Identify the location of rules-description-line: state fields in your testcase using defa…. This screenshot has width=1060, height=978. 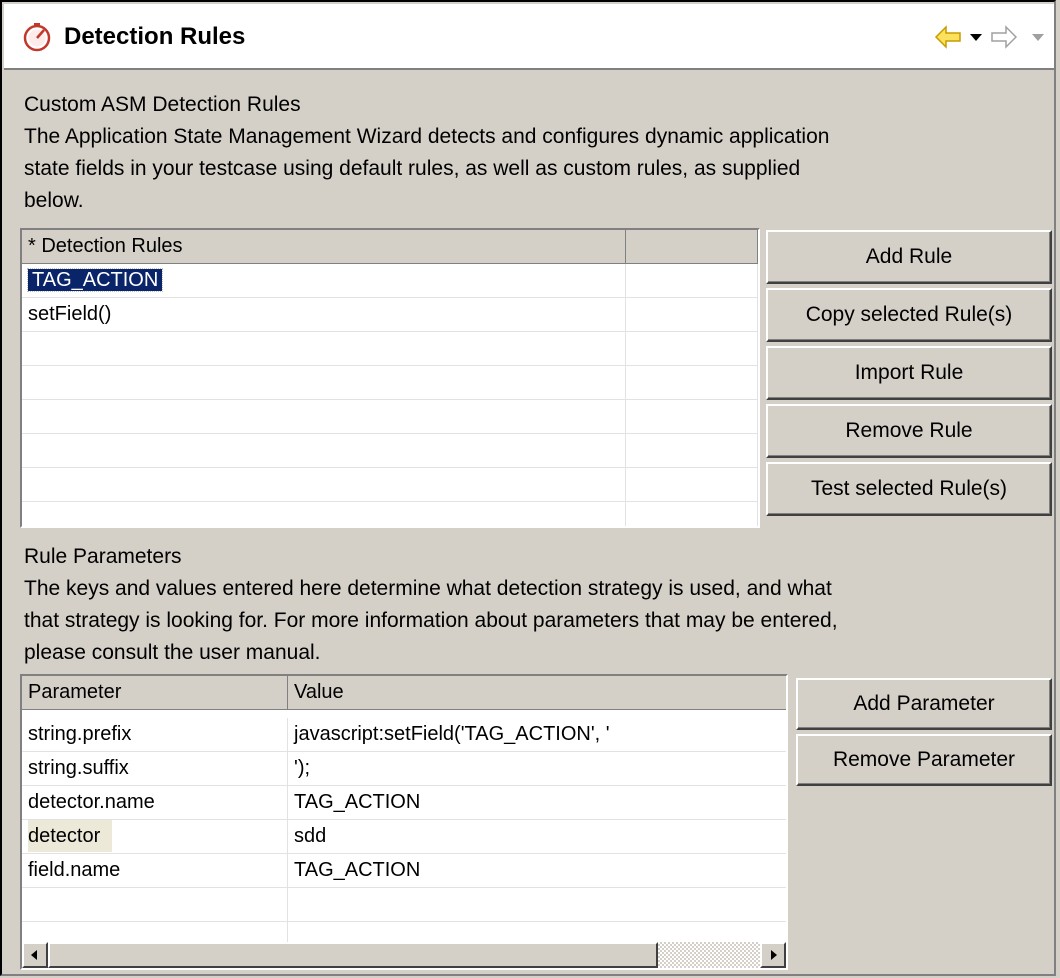
(412, 168).